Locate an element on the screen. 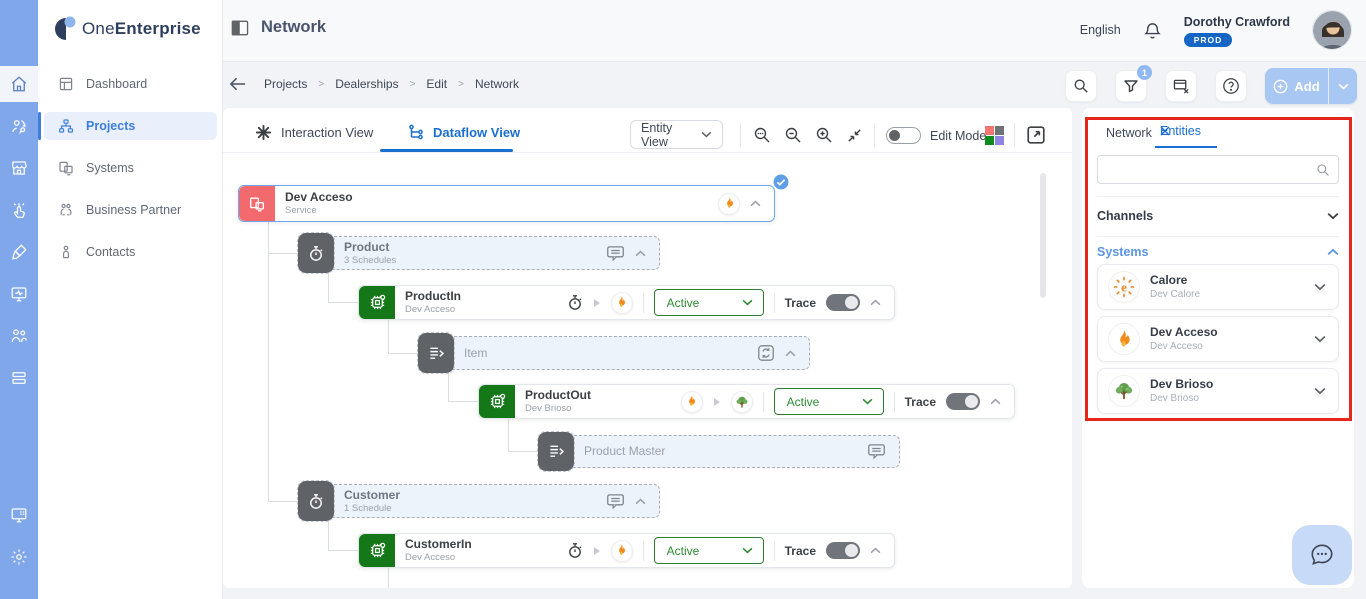 Image resolution: width=1366 pixels, height=599 pixels. flame-system-icon is located at coordinates (691, 401).